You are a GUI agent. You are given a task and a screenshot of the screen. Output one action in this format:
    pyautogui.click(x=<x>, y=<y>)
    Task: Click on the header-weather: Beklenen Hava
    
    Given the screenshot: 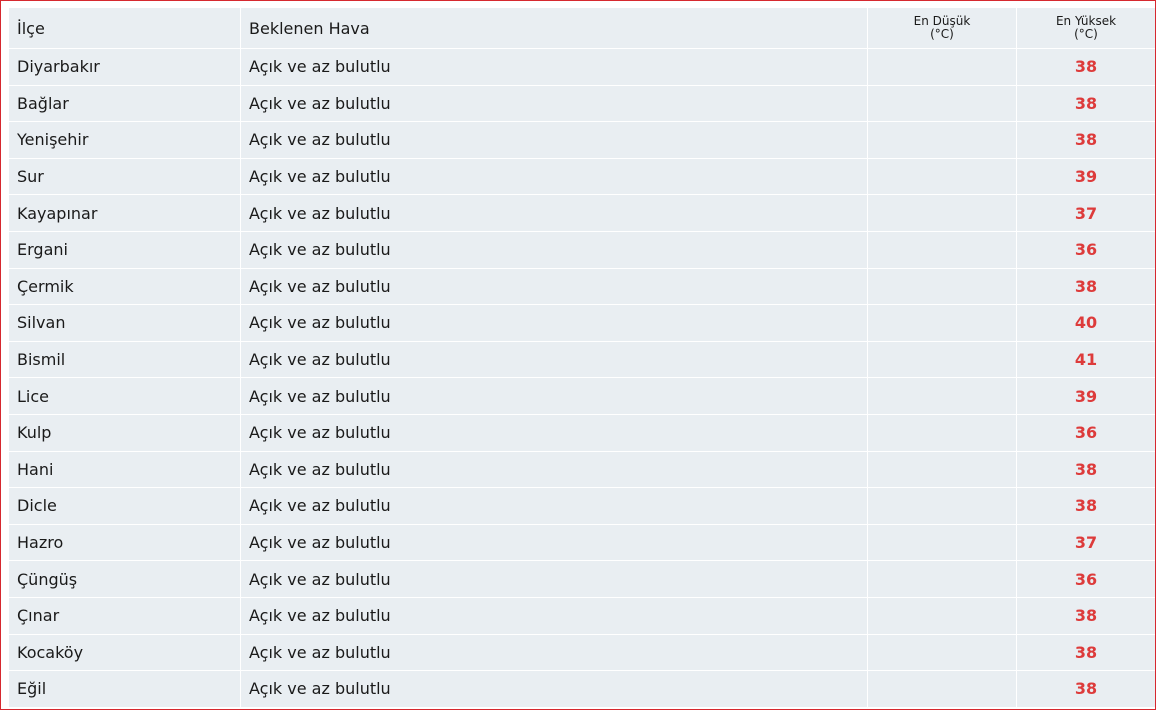 What is the action you would take?
    pyautogui.click(x=554, y=28)
    